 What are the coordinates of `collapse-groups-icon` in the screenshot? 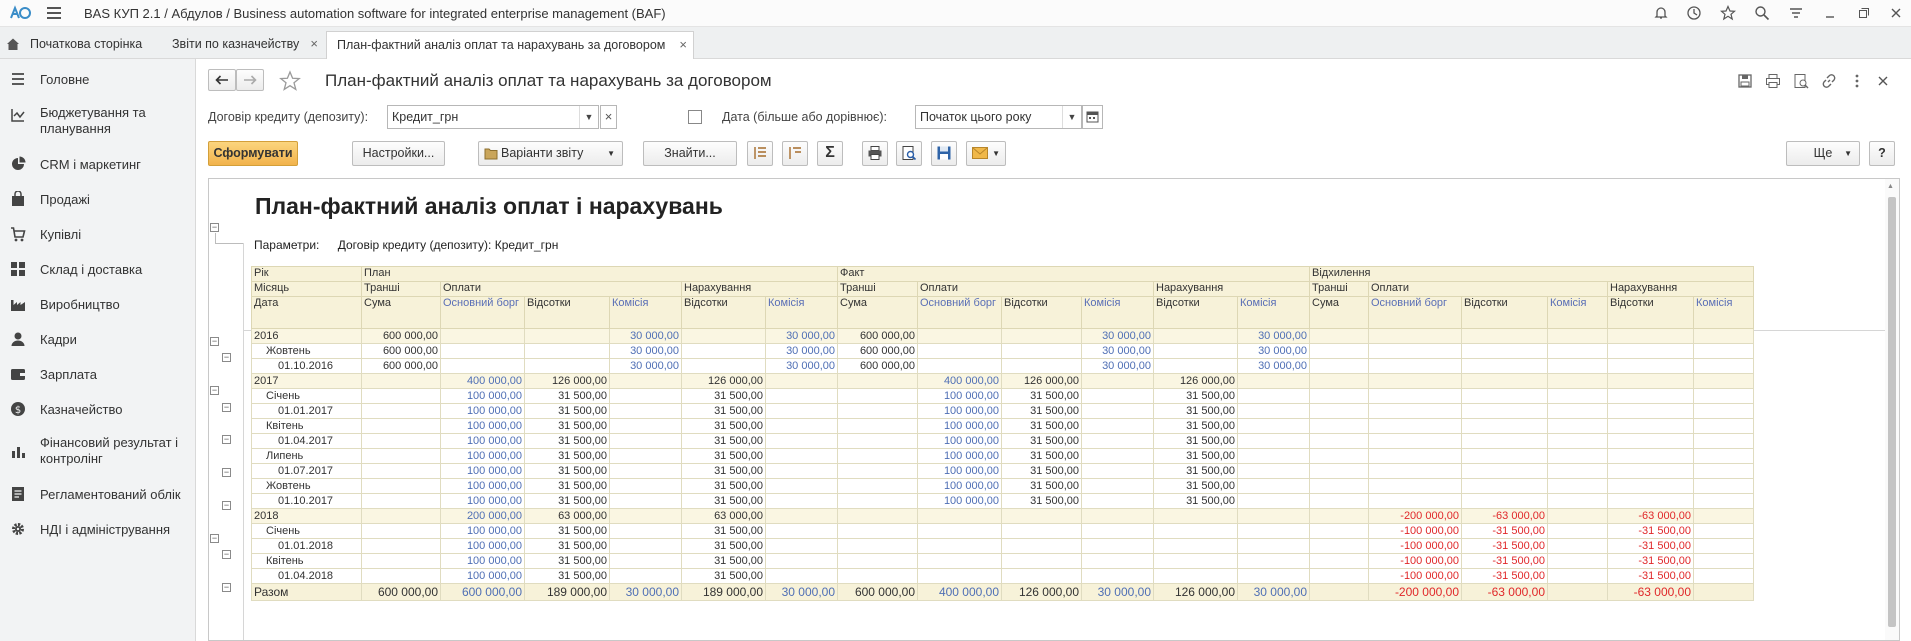 It's located at (795, 153).